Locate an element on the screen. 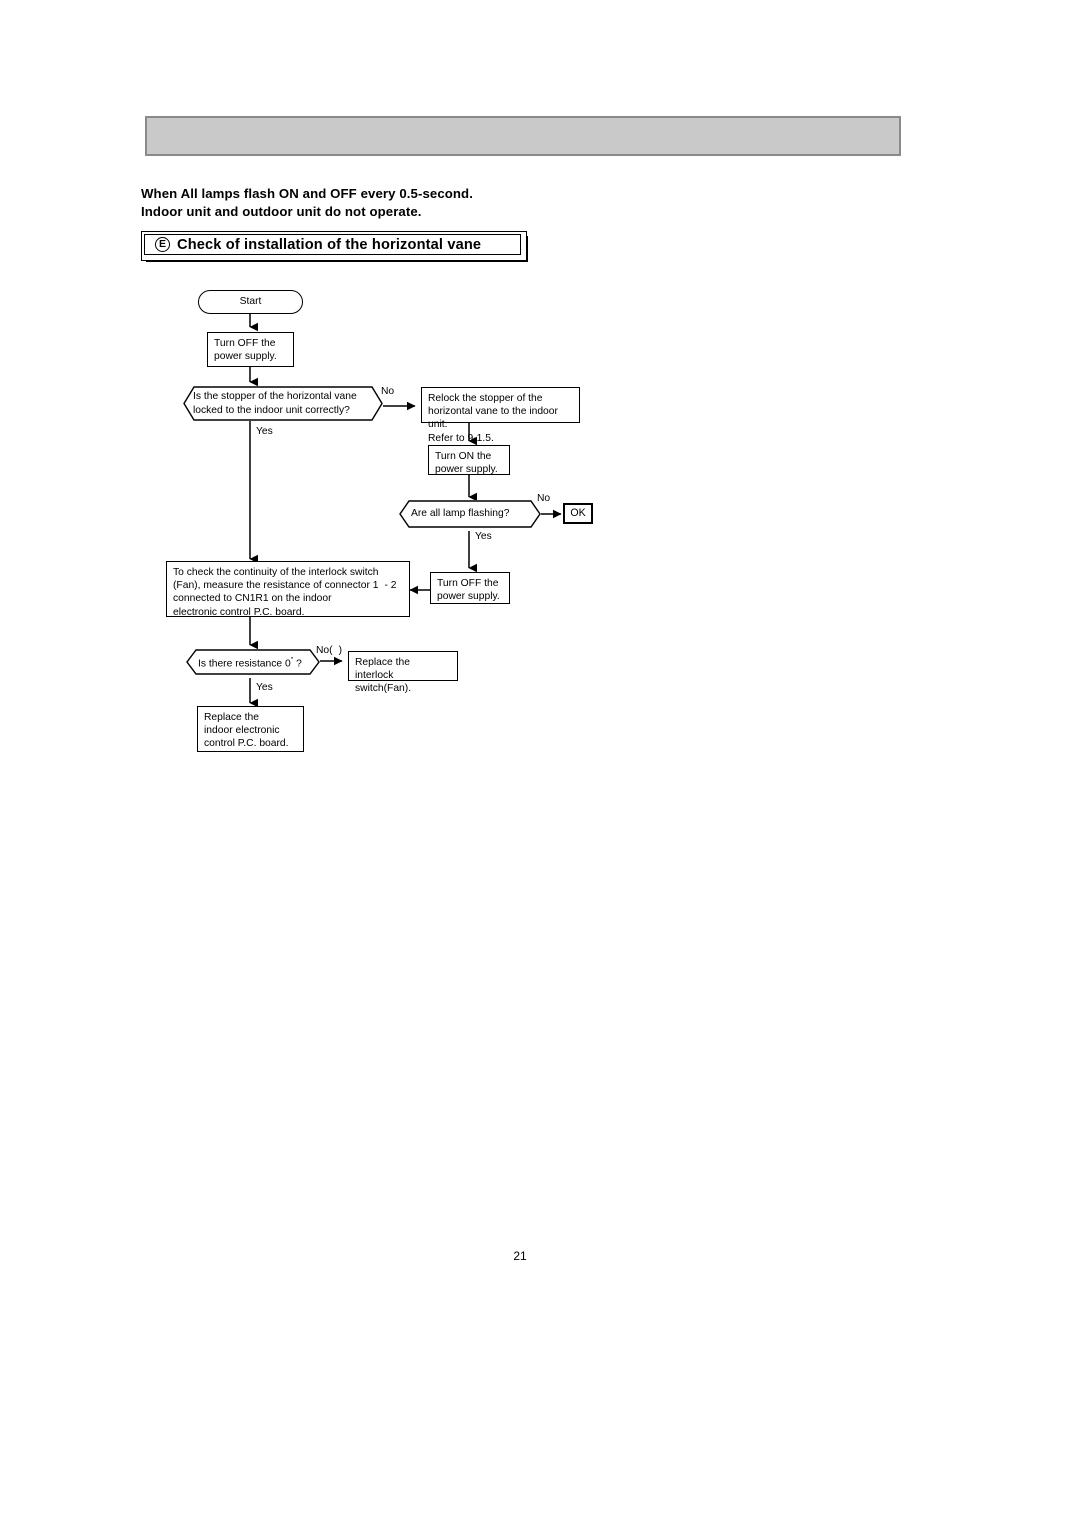 The image size is (1080, 1531). edge-label-resistance-no-b: ) is located at coordinates (340, 650).